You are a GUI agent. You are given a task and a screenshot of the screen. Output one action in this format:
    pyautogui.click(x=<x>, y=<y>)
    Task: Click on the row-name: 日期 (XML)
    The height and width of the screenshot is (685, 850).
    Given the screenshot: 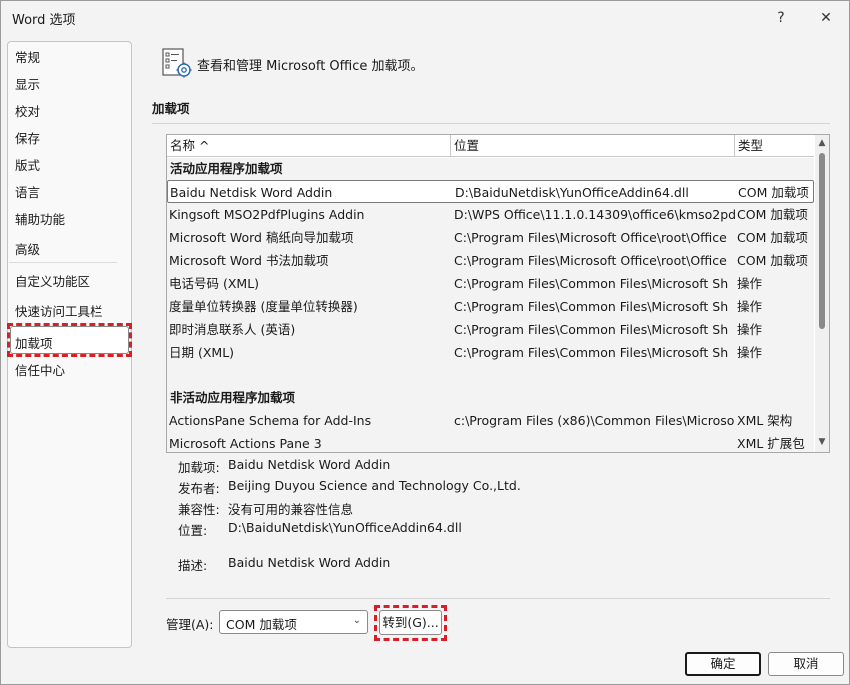 What is the action you would take?
    pyautogui.click(x=202, y=352)
    